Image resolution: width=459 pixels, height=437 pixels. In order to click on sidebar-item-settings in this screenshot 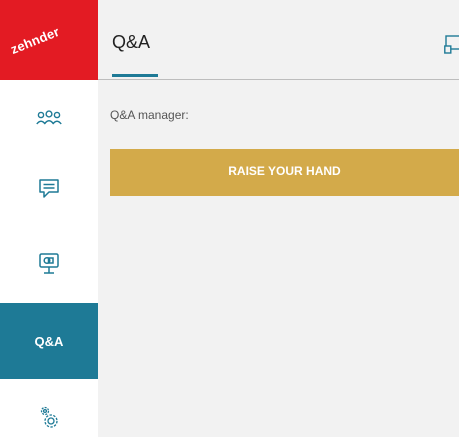, I will do `click(49, 408)`.